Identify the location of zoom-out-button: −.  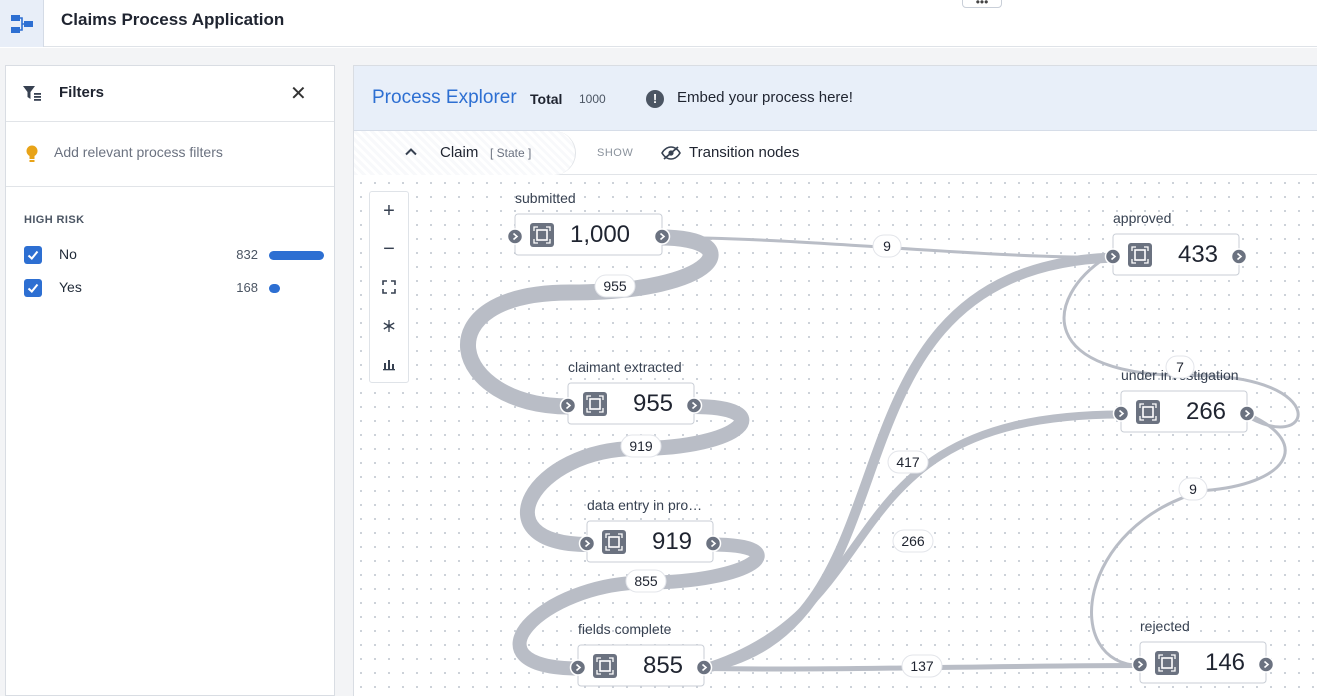
(389, 249).